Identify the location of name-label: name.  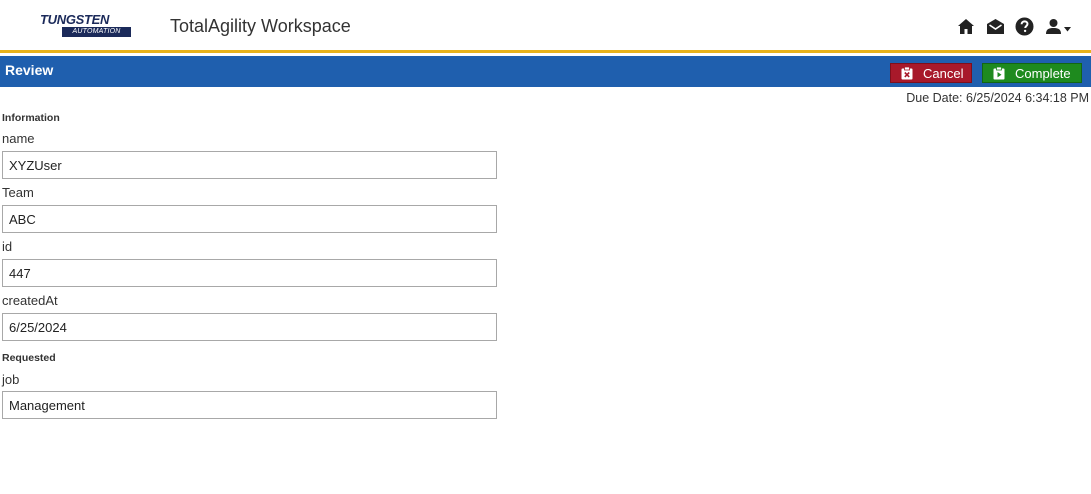
(18, 138).